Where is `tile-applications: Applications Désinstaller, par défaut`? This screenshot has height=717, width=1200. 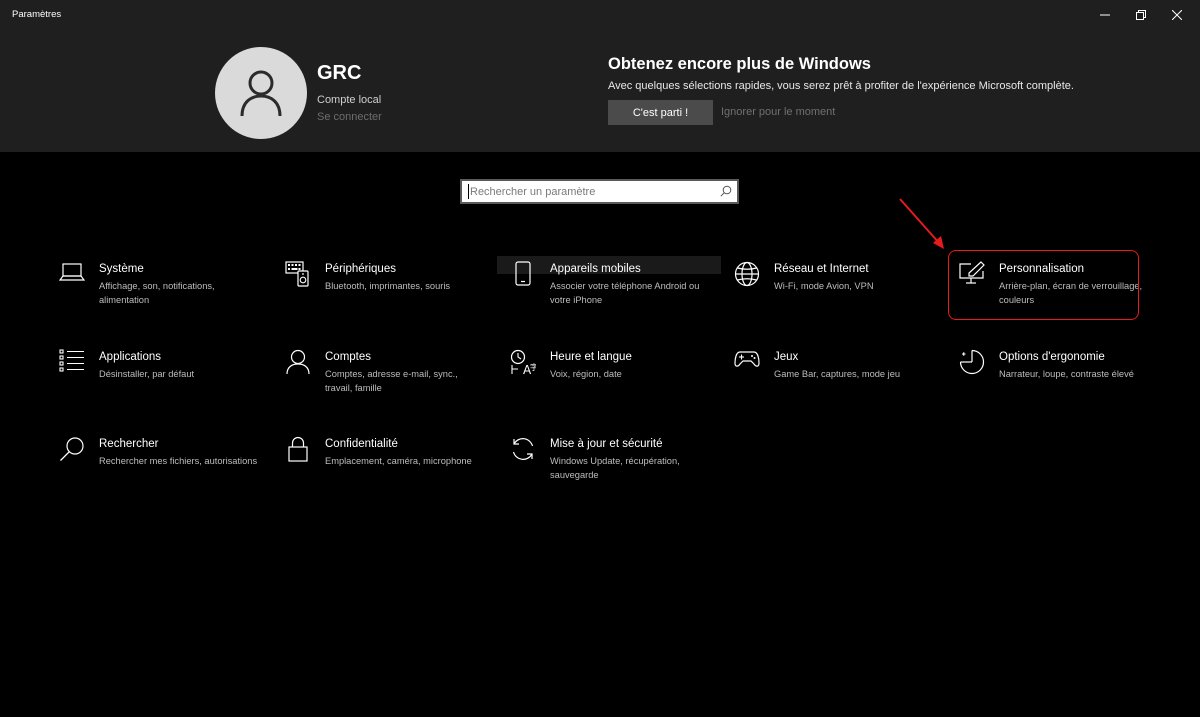 tile-applications: Applications Désinstaller, par défaut is located at coordinates (158, 379).